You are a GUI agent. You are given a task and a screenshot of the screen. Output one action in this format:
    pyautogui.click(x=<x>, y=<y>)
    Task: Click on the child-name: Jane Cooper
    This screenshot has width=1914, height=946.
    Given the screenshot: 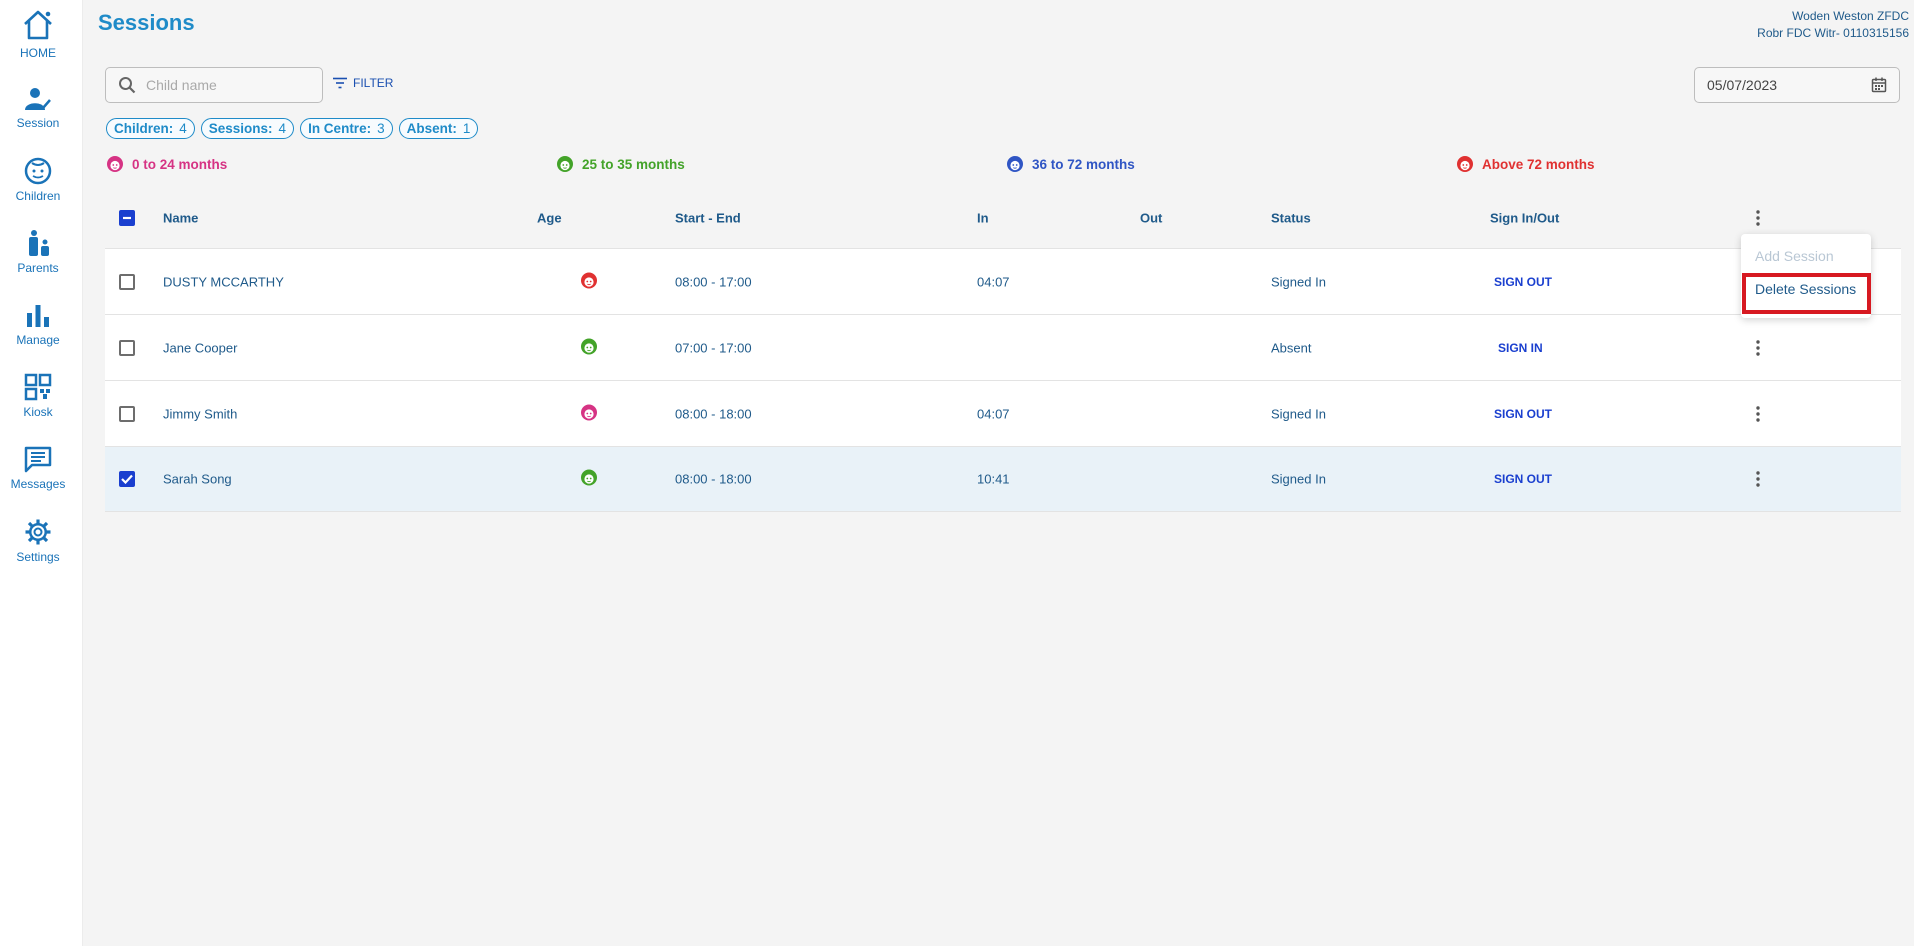 What is the action you would take?
    pyautogui.click(x=200, y=347)
    